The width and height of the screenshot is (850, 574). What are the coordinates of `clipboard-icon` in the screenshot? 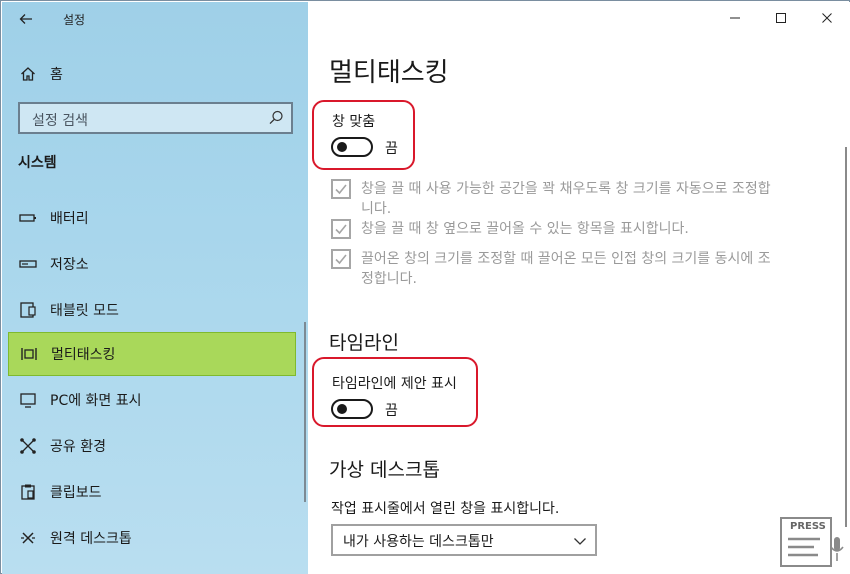 It's located at (28, 492).